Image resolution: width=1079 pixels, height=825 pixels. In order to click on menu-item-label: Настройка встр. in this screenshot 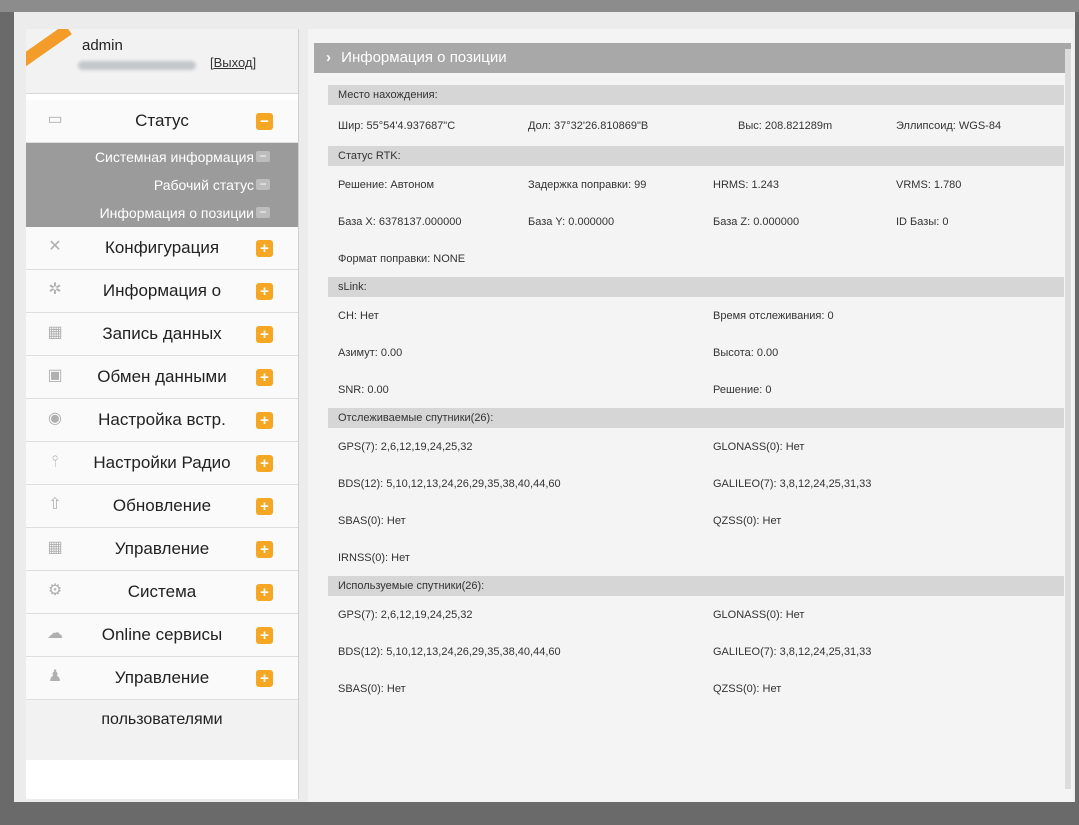, I will do `click(162, 419)`.